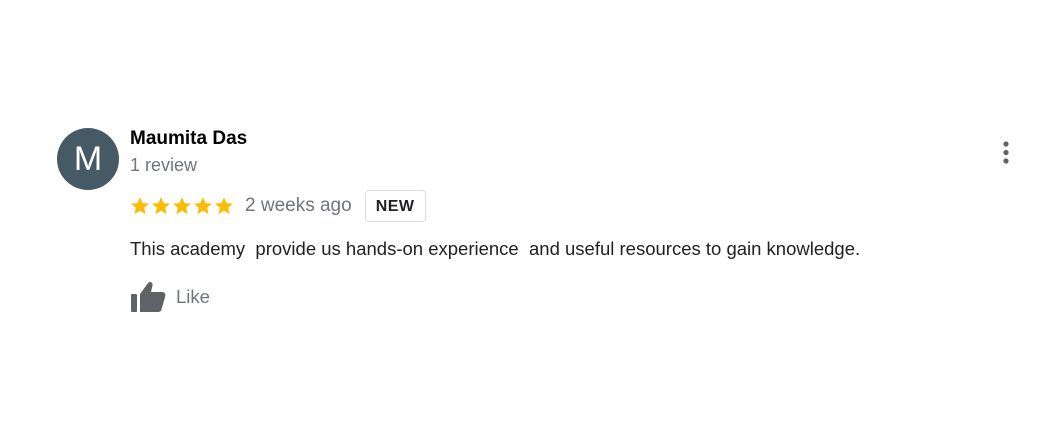 The width and height of the screenshot is (1059, 424). I want to click on reviewer-name: Maumita Das, so click(188, 139).